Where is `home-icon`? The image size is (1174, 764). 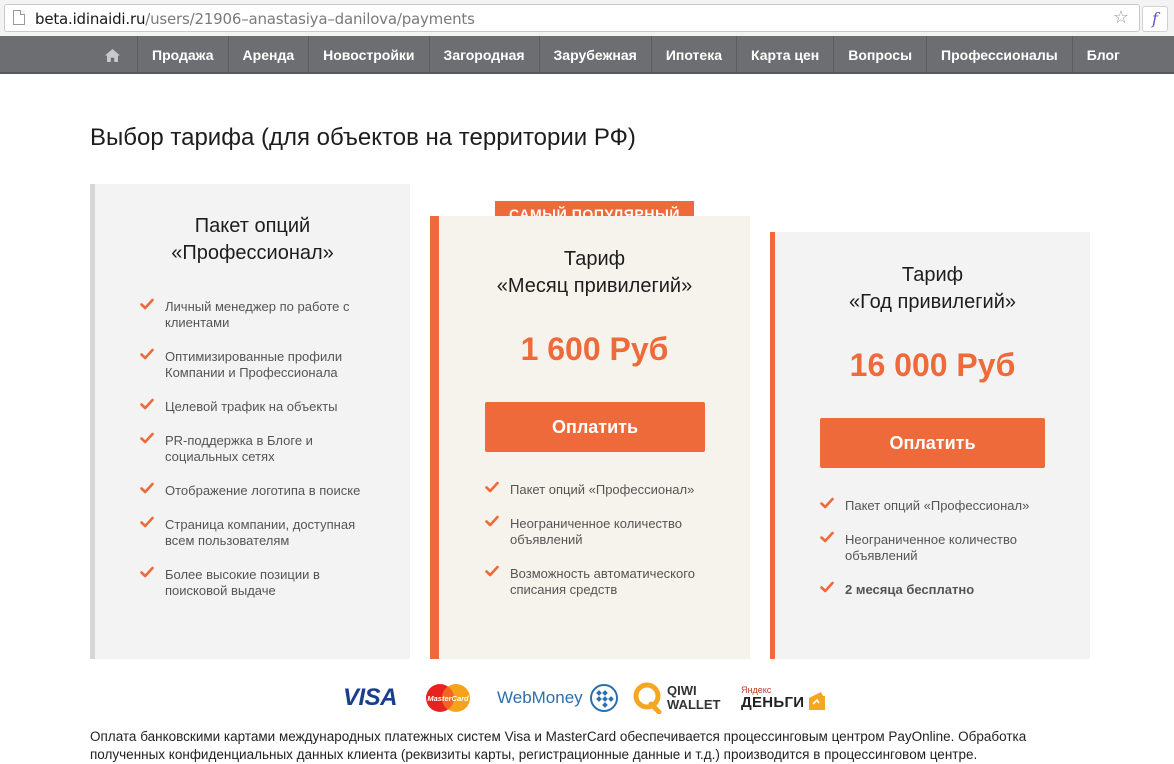 home-icon is located at coordinates (112, 55).